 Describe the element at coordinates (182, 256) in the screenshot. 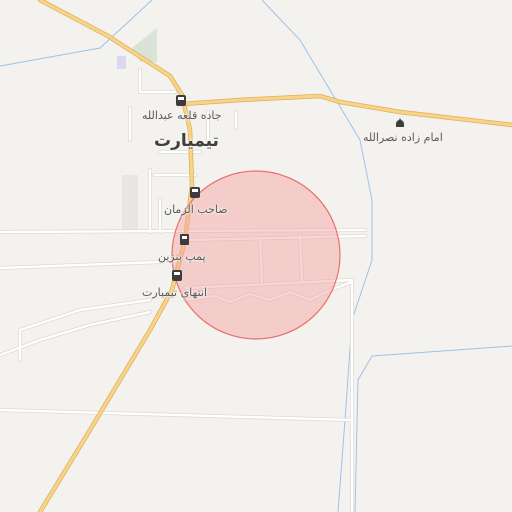

I see `label-fuel-station: پمپ بنزین` at that location.